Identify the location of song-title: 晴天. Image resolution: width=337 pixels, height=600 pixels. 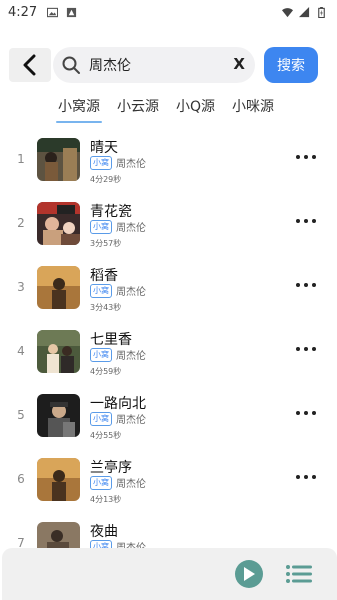
(104, 148).